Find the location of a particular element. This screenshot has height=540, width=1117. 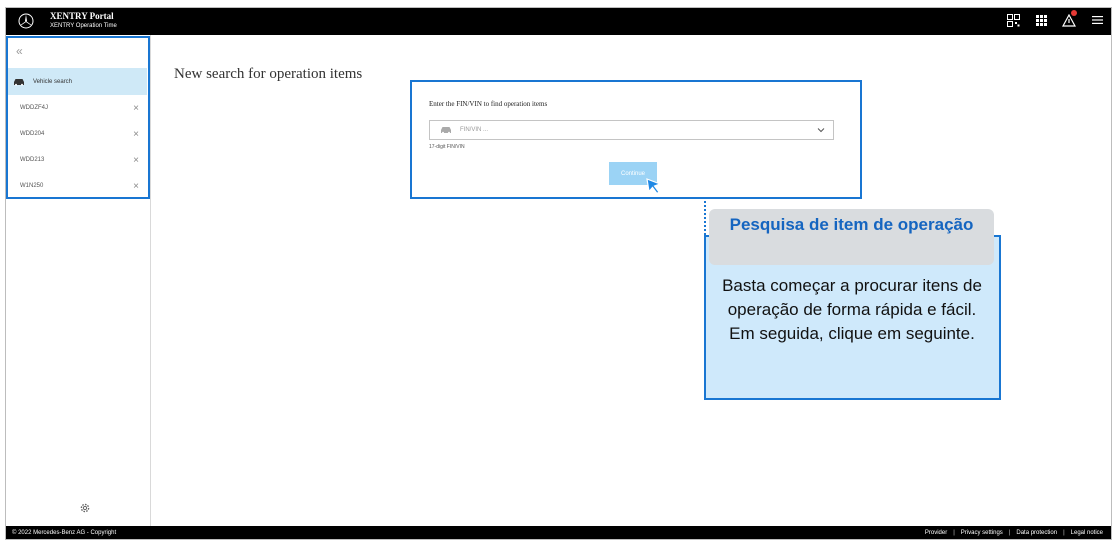

app-subtitle: XENTRY Operation Time is located at coordinates (83, 26).